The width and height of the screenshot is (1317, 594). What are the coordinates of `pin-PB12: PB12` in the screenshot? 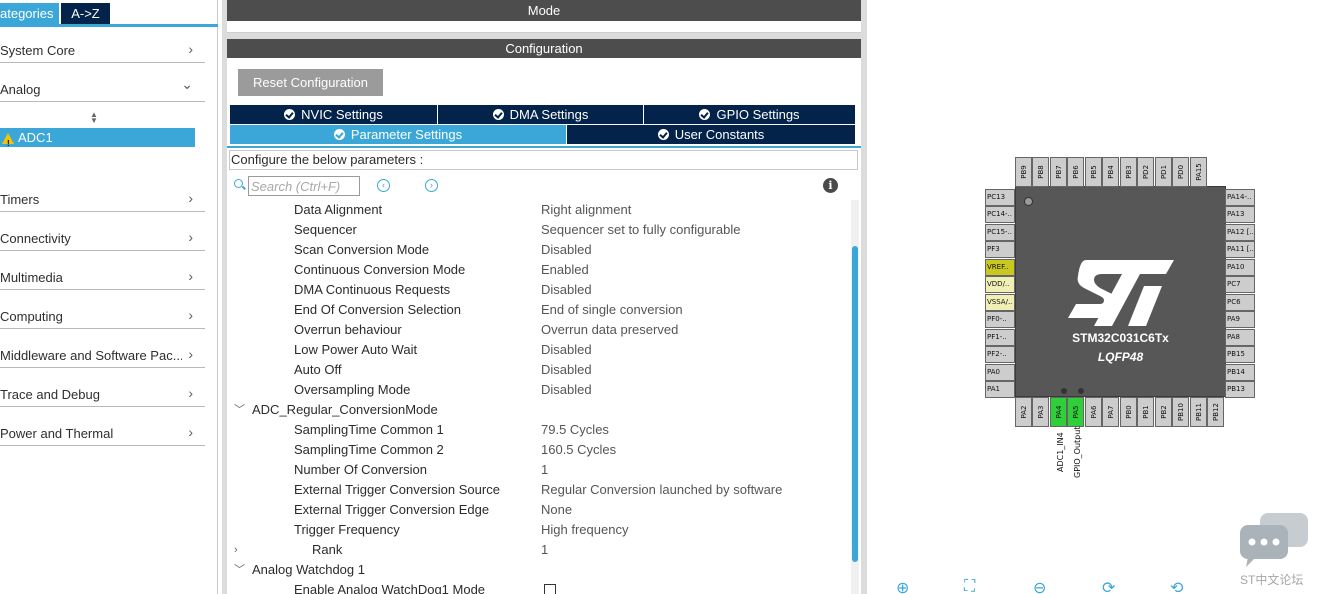 It's located at (1215, 412).